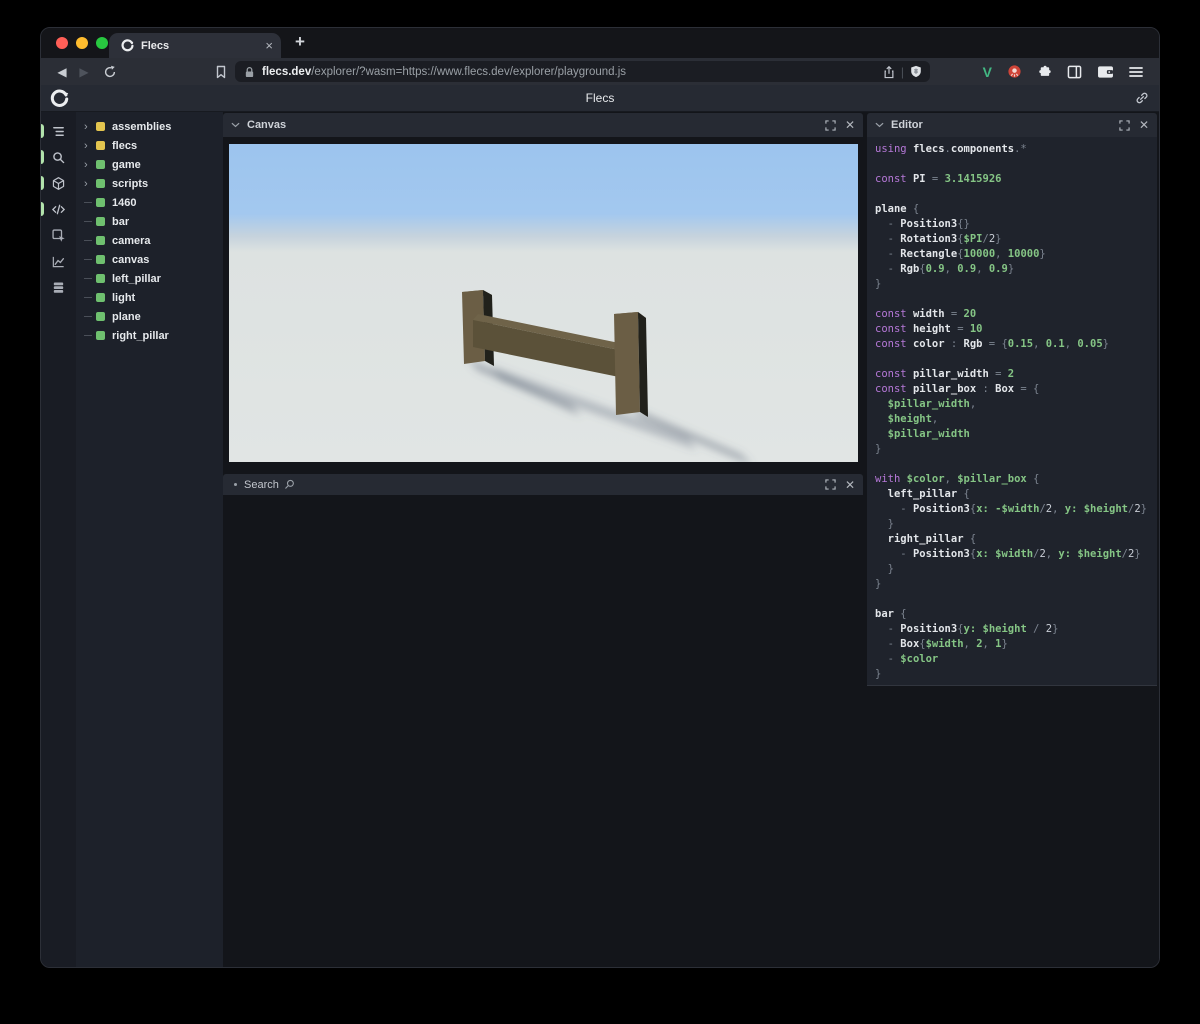  Describe the element at coordinates (929, 329) in the screenshot. I see `code-line: const height = 10` at that location.